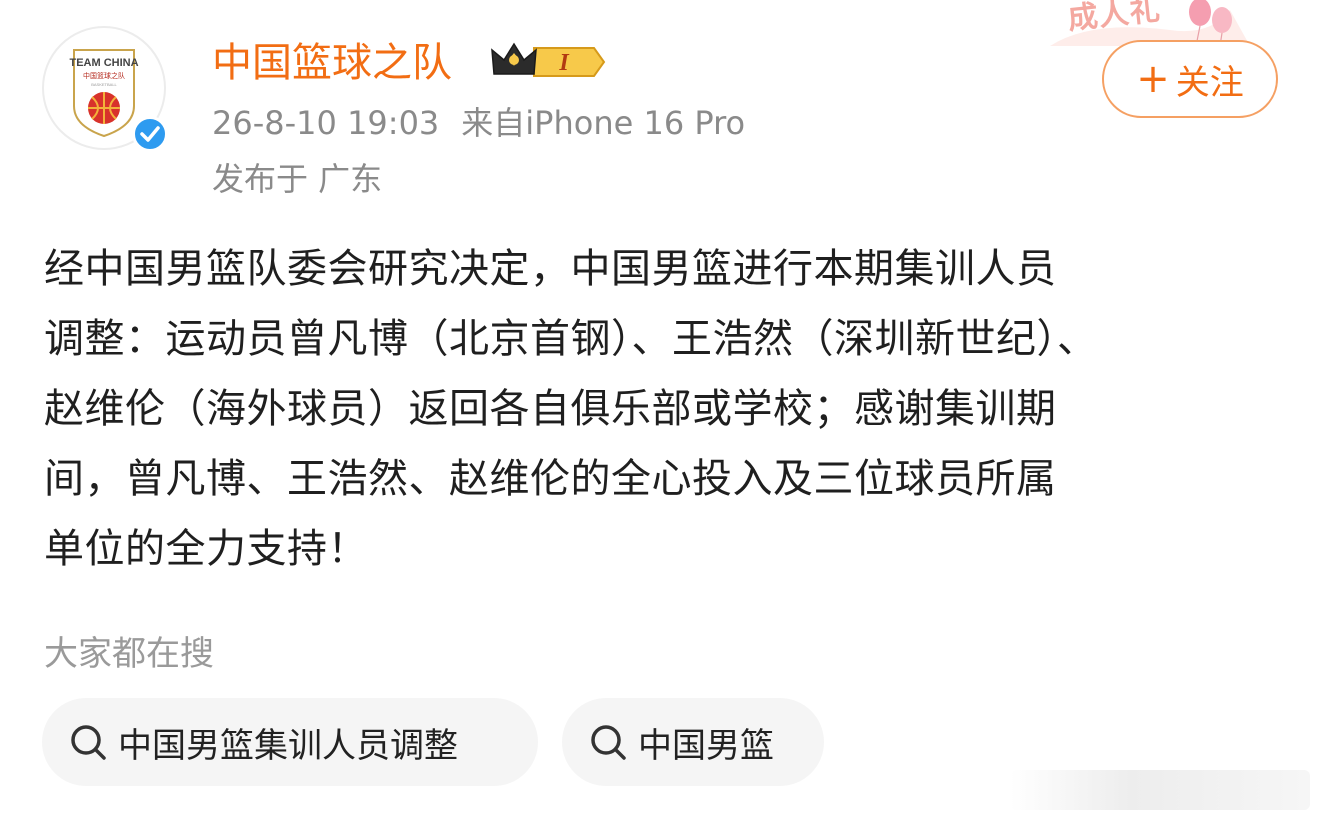 This screenshot has width=1320, height=824. Describe the element at coordinates (104, 84) in the screenshot. I see `logo-line3: BASKETBALL` at that location.